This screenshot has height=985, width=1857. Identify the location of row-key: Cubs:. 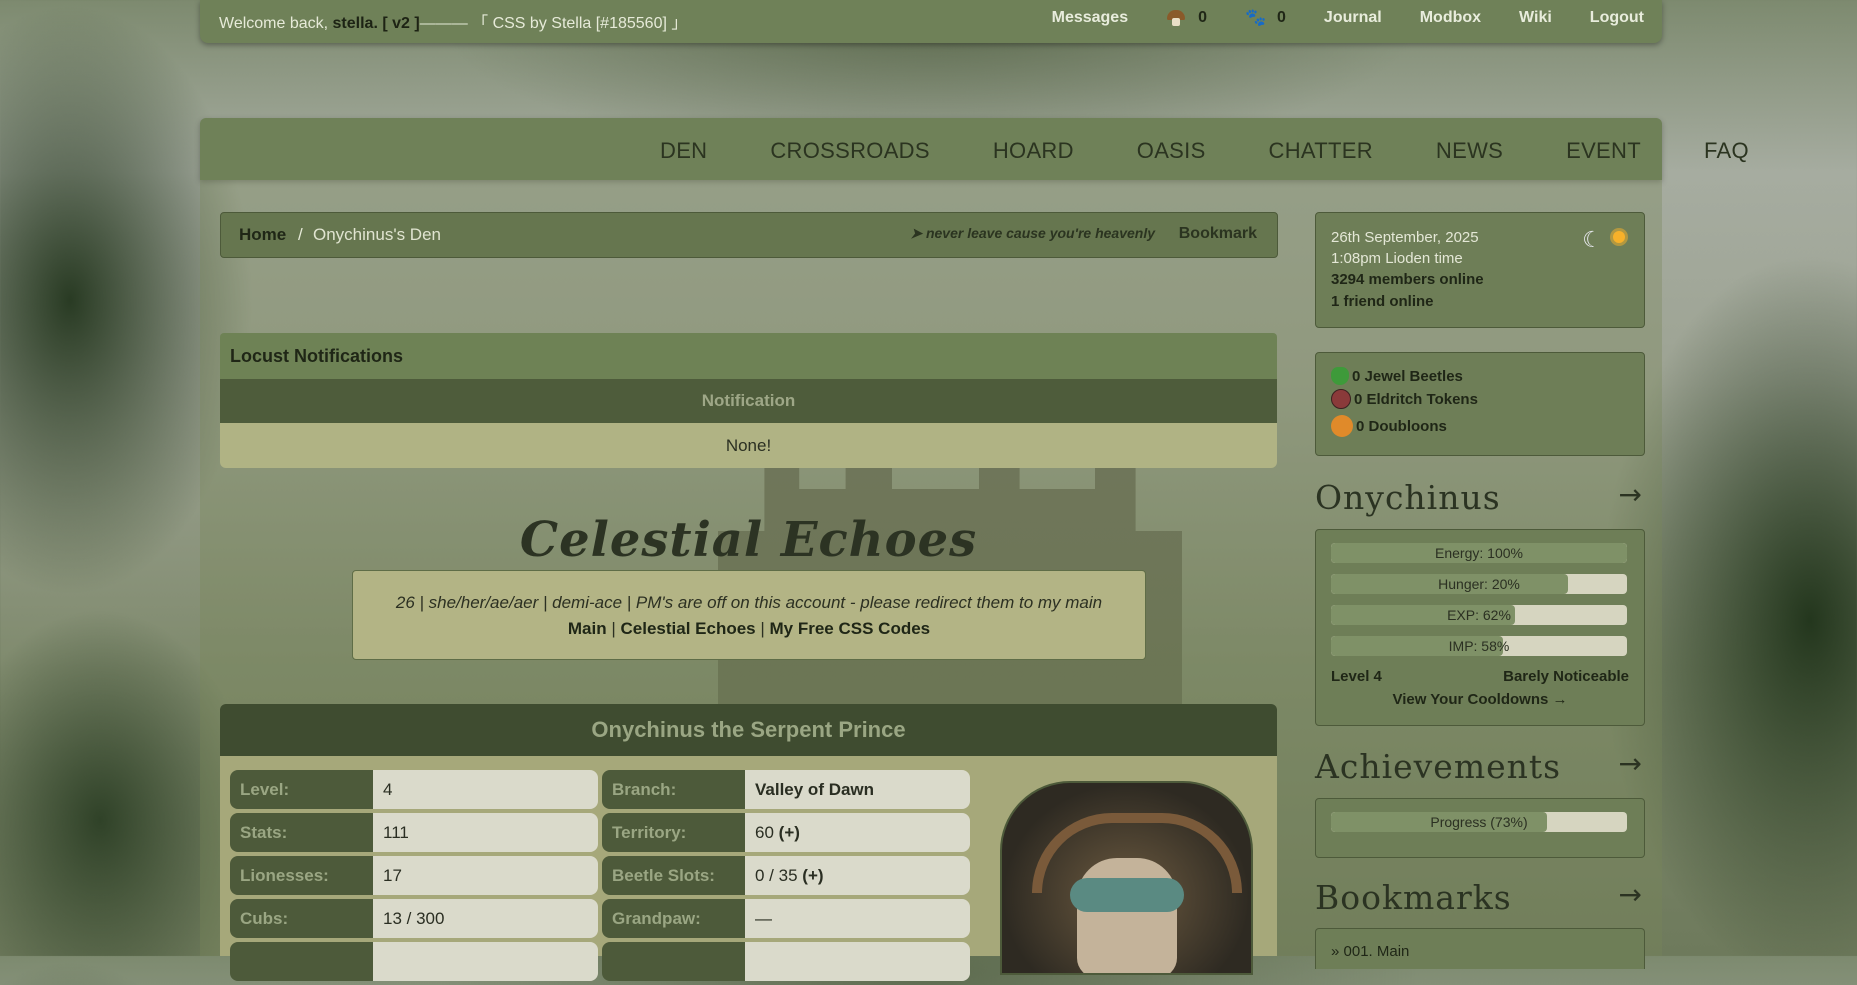
(301, 918).